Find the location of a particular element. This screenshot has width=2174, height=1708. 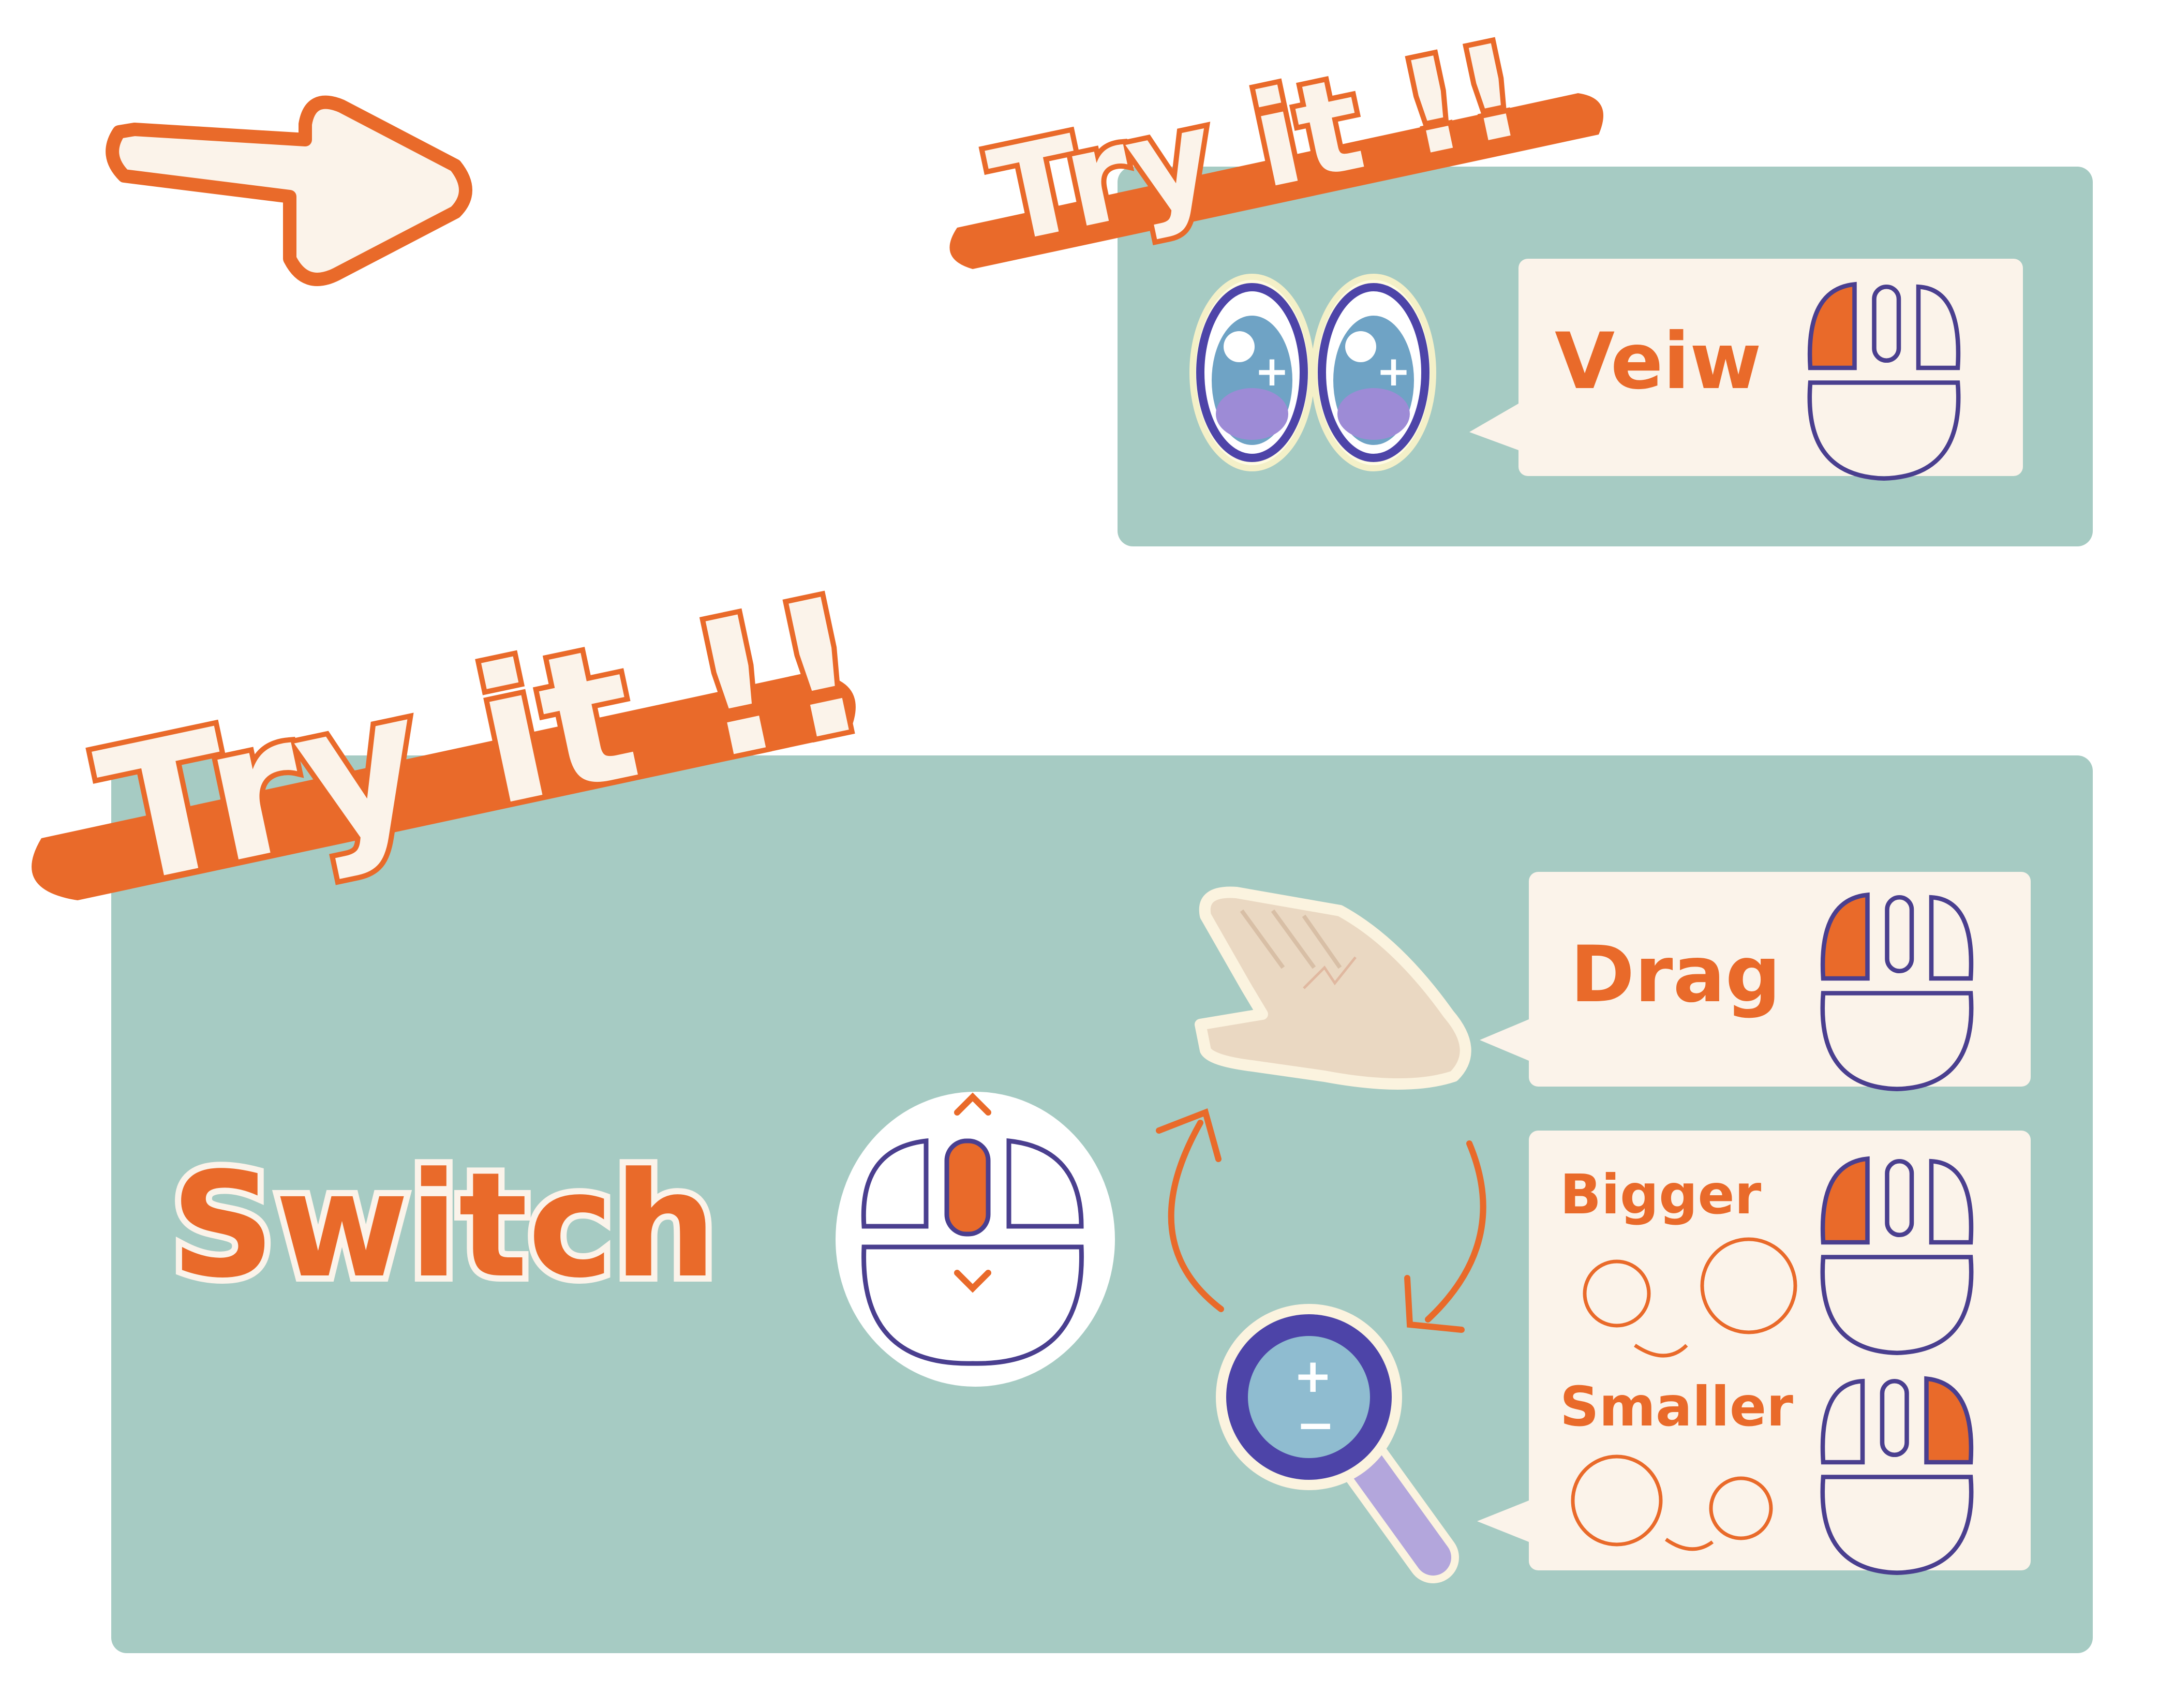

arrow-icon is located at coordinates (289, 190).